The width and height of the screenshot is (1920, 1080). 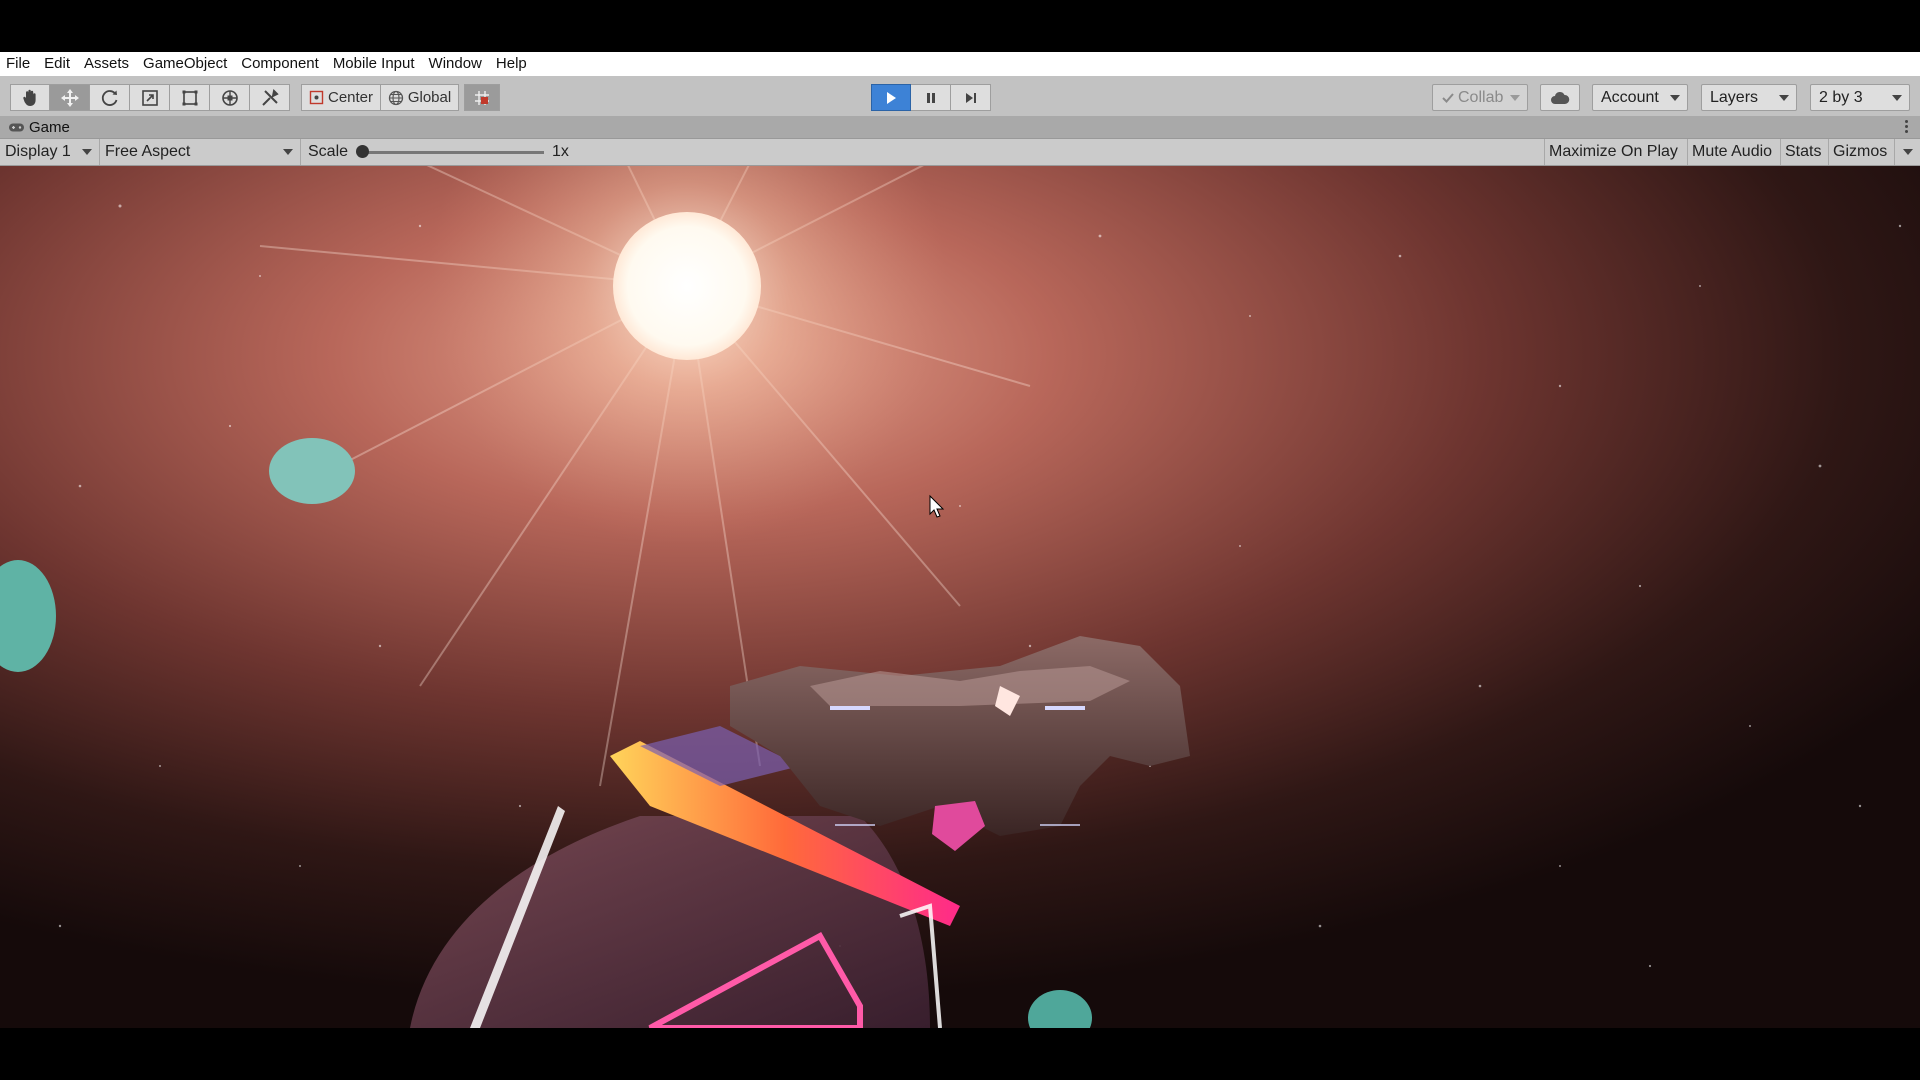 I want to click on scale-slider-track, so click(x=452, y=152).